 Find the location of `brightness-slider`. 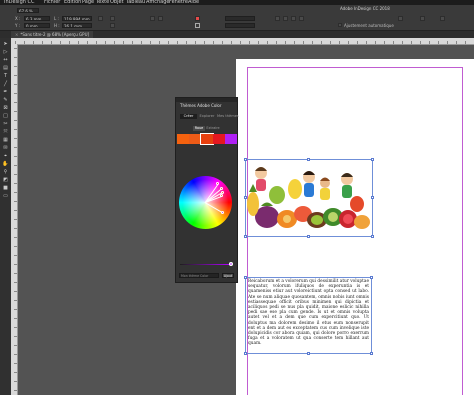

brightness-slider is located at coordinates (205, 264).